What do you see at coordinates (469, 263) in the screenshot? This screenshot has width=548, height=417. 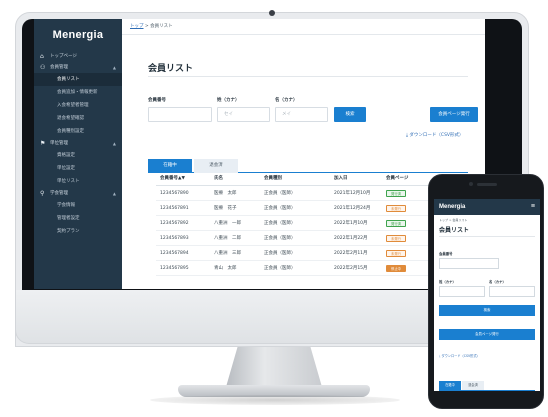 I see `mobile-member-no-input` at bounding box center [469, 263].